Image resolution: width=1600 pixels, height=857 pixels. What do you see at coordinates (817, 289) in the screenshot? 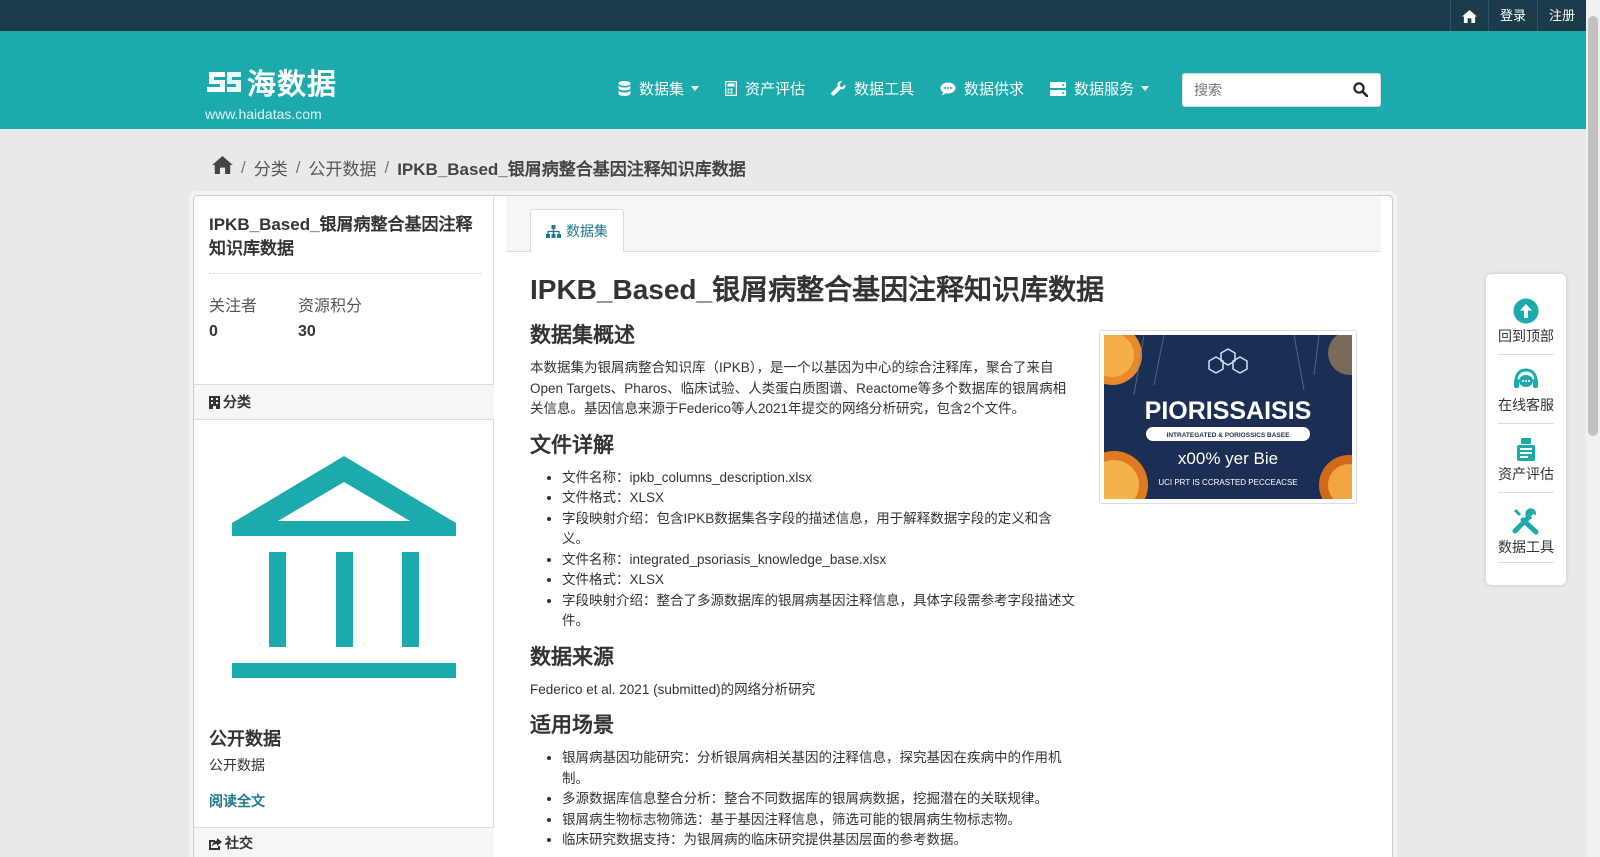
I see `page-title: IPKB_Based_银屑病整合基因注释知识库数据` at bounding box center [817, 289].